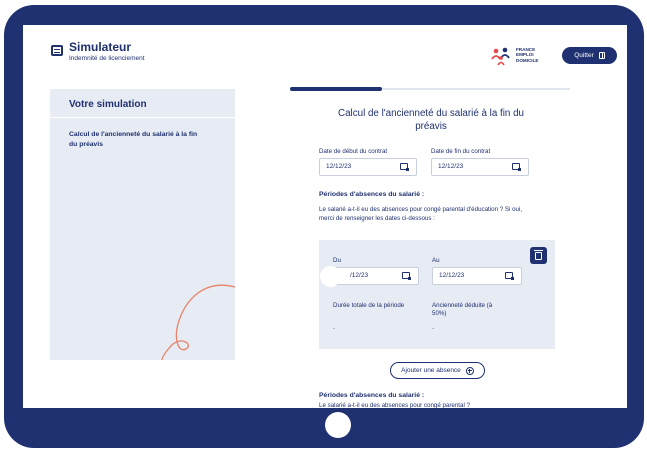 The height and width of the screenshot is (451, 647). Describe the element at coordinates (107, 58) in the screenshot. I see `app-subtitle: Indemnité de licenciement` at that location.